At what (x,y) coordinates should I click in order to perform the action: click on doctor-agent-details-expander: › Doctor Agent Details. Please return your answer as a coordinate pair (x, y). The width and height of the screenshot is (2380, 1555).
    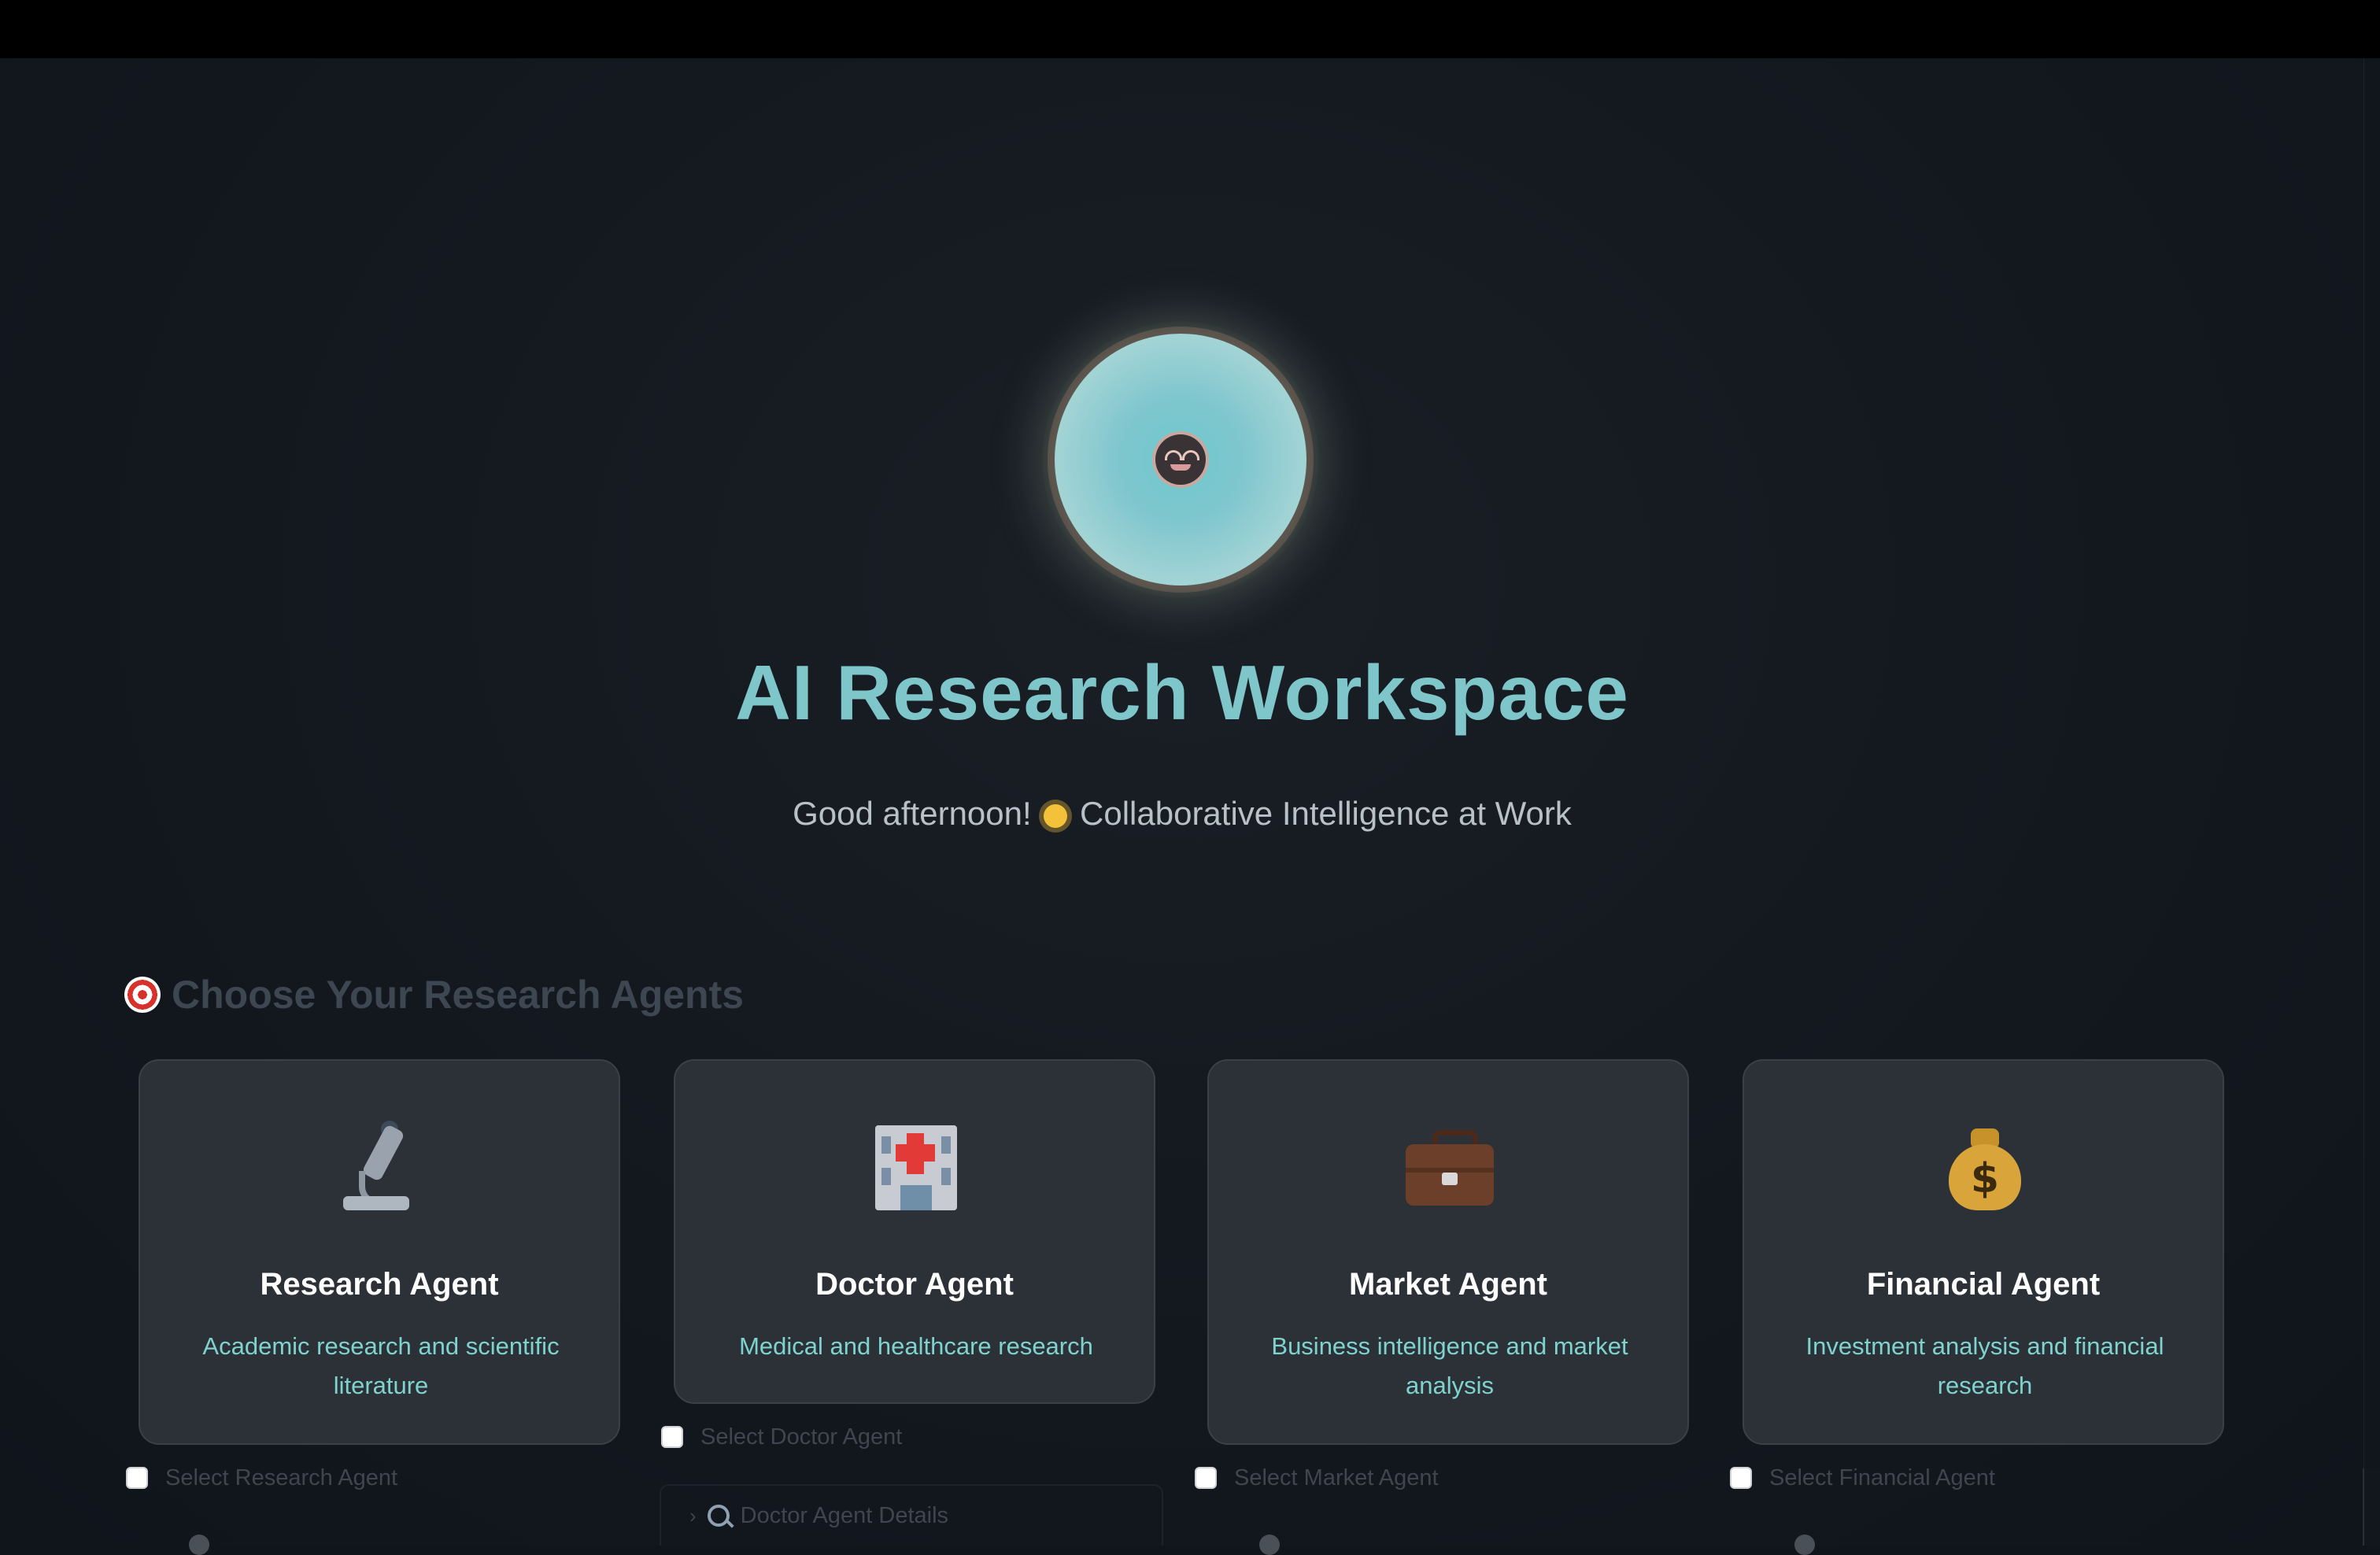
    Looking at the image, I should click on (911, 1515).